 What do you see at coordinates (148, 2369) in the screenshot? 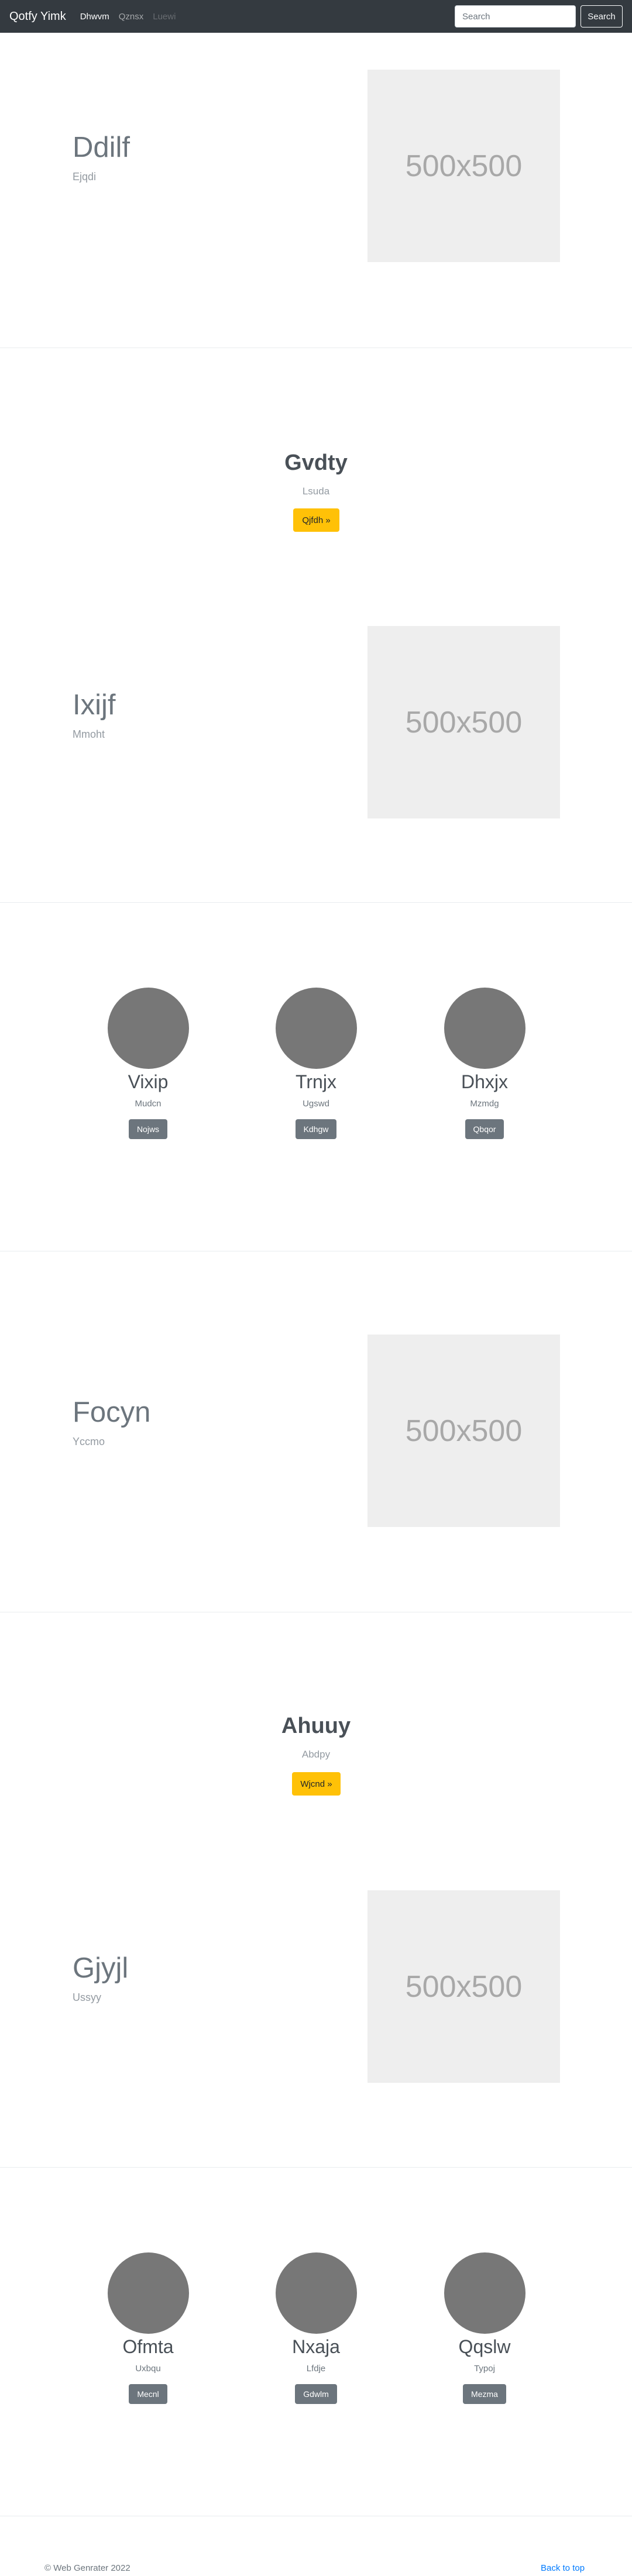
I see `person-role: Uxbqu` at bounding box center [148, 2369].